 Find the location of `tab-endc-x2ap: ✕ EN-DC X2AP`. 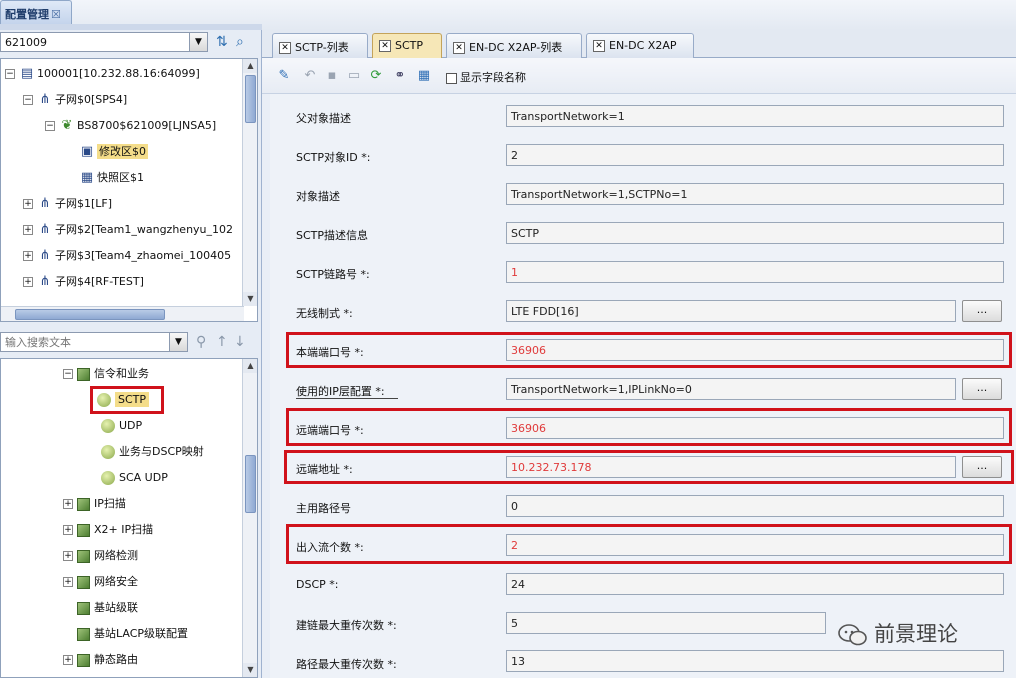

tab-endc-x2ap: ✕ EN-DC X2AP is located at coordinates (640, 45).